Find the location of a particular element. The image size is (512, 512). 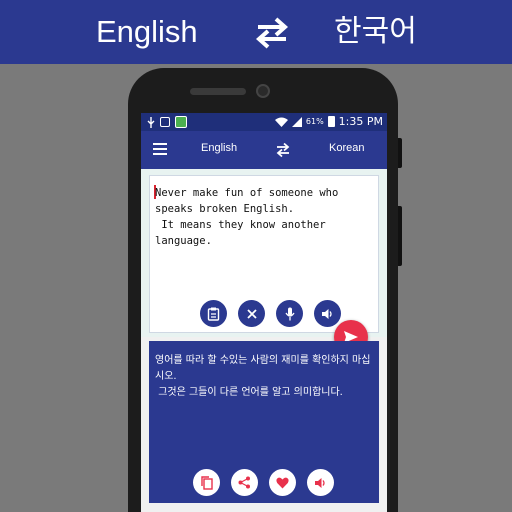

copy-icon is located at coordinates (206, 482).